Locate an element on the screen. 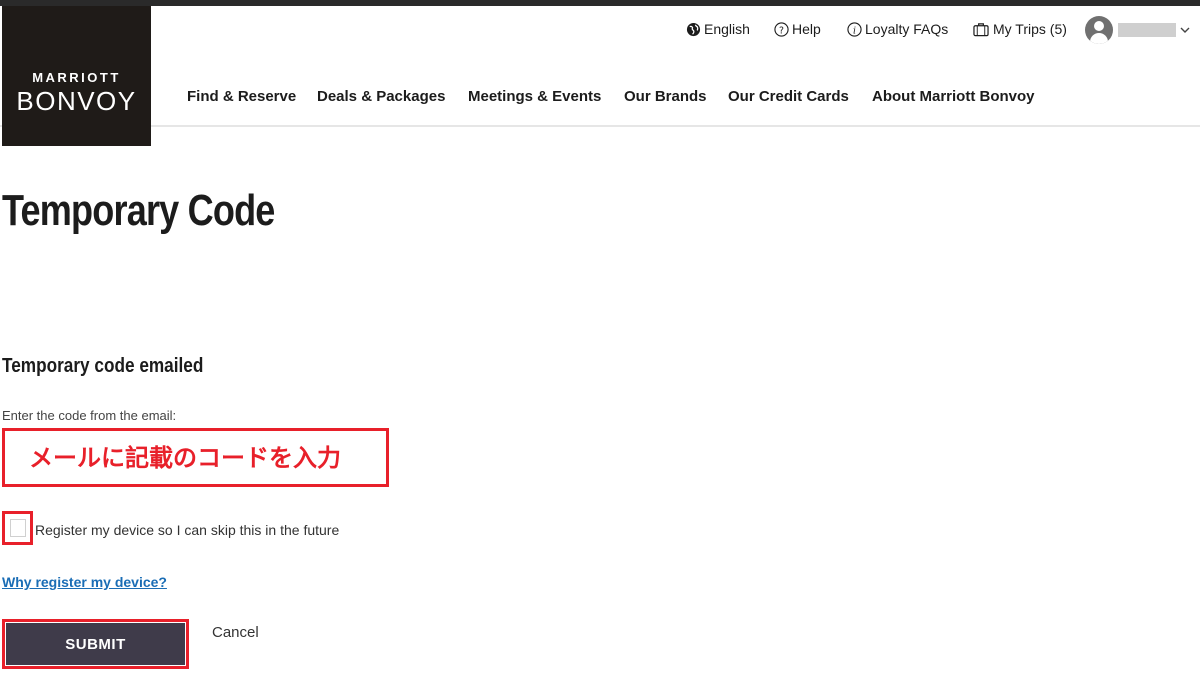 This screenshot has height=679, width=1200. submit-button-container: SUBMIT is located at coordinates (95, 644).